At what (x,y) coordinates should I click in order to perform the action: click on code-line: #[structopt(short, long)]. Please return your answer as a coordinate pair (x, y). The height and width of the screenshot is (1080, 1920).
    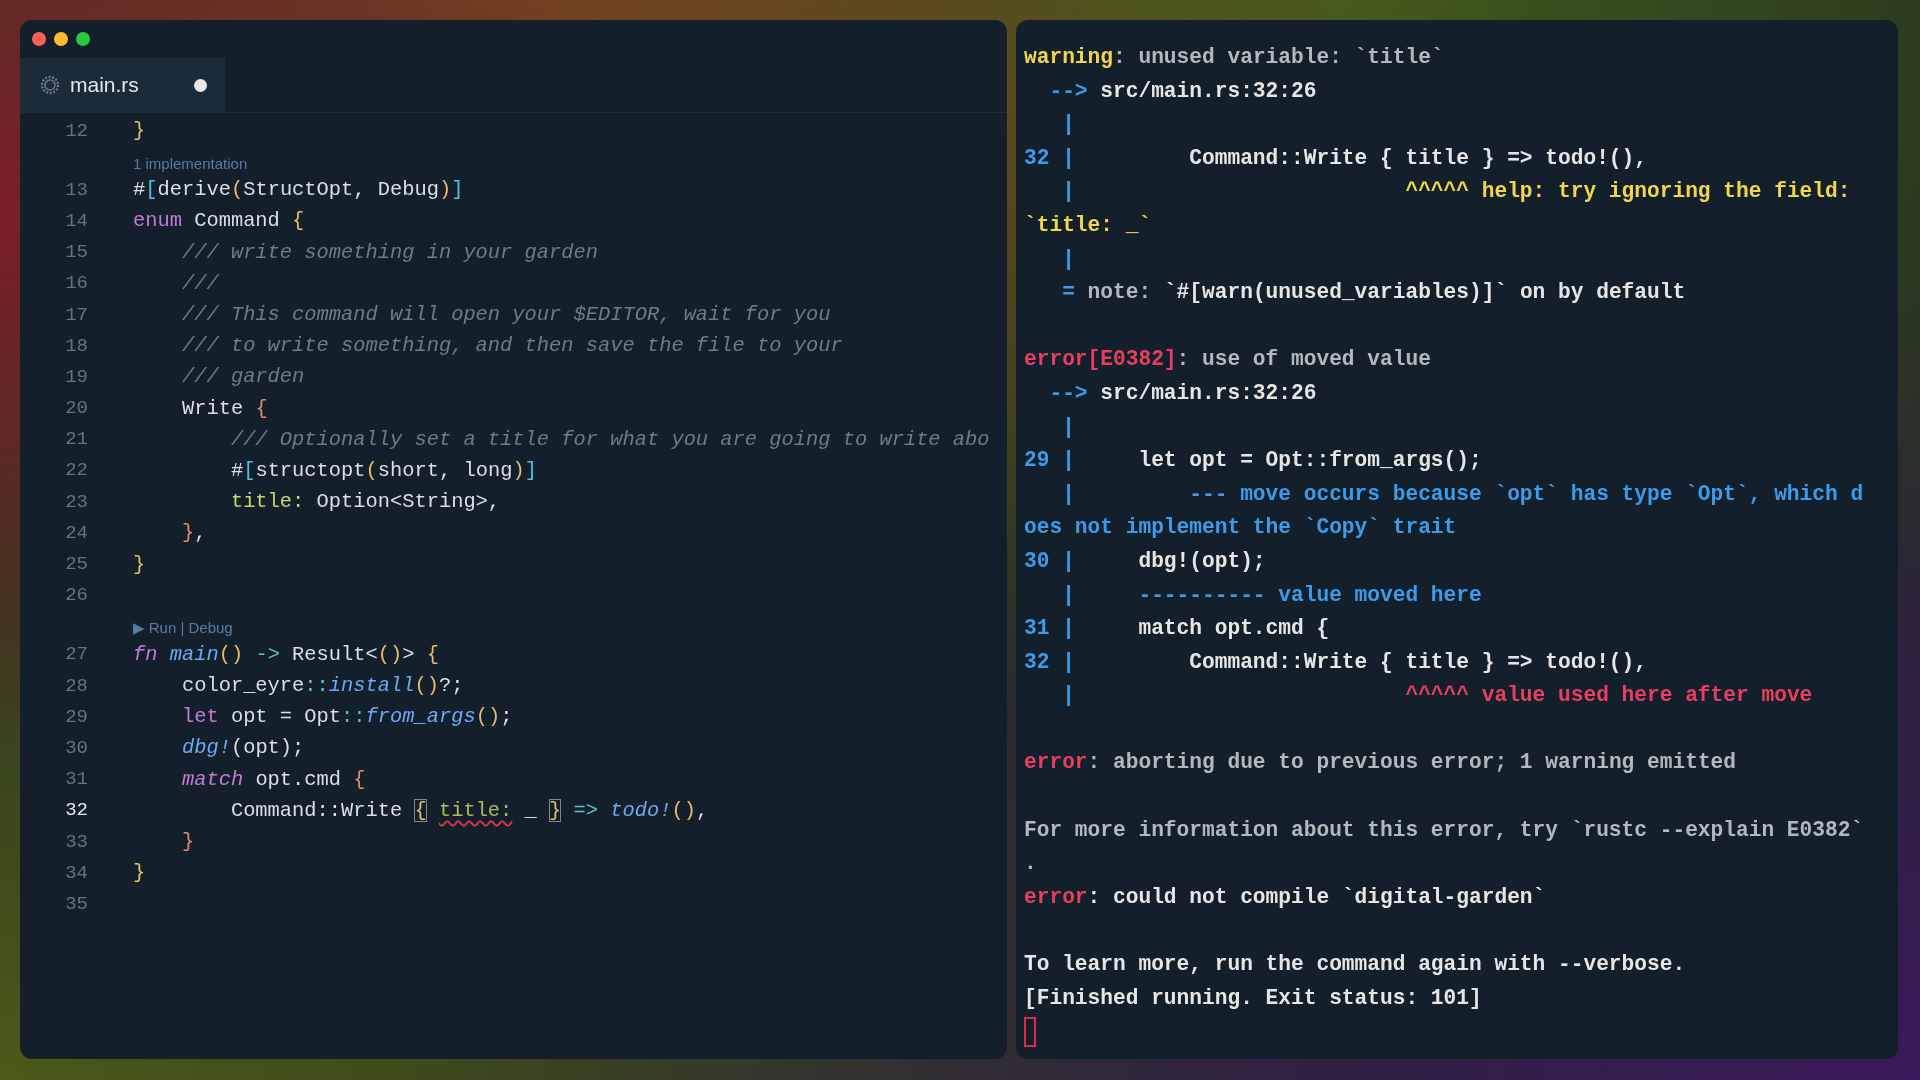
    Looking at the image, I should click on (383, 470).